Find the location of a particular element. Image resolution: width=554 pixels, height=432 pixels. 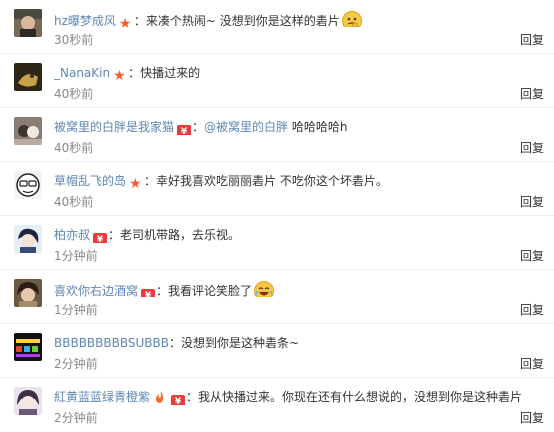

comment-line: hz曝梦成风 ★ ：来凑个热闹~ 没想到你是这样的砉片 is located at coordinates (299, 19).